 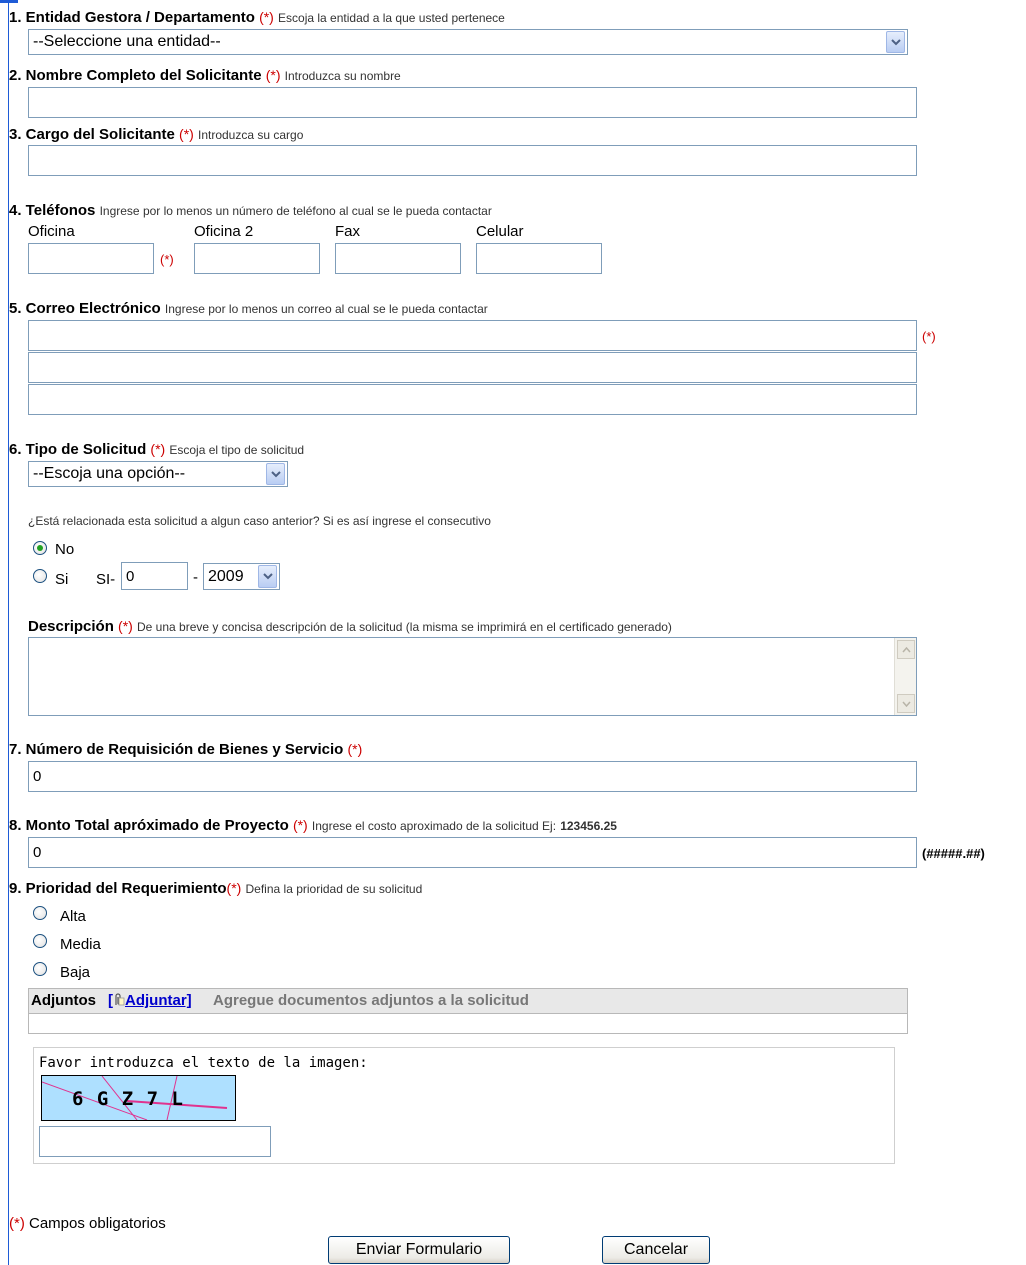 What do you see at coordinates (127, 41) in the screenshot?
I see `entidad-selected-value: --Seleccione una entidad--` at bounding box center [127, 41].